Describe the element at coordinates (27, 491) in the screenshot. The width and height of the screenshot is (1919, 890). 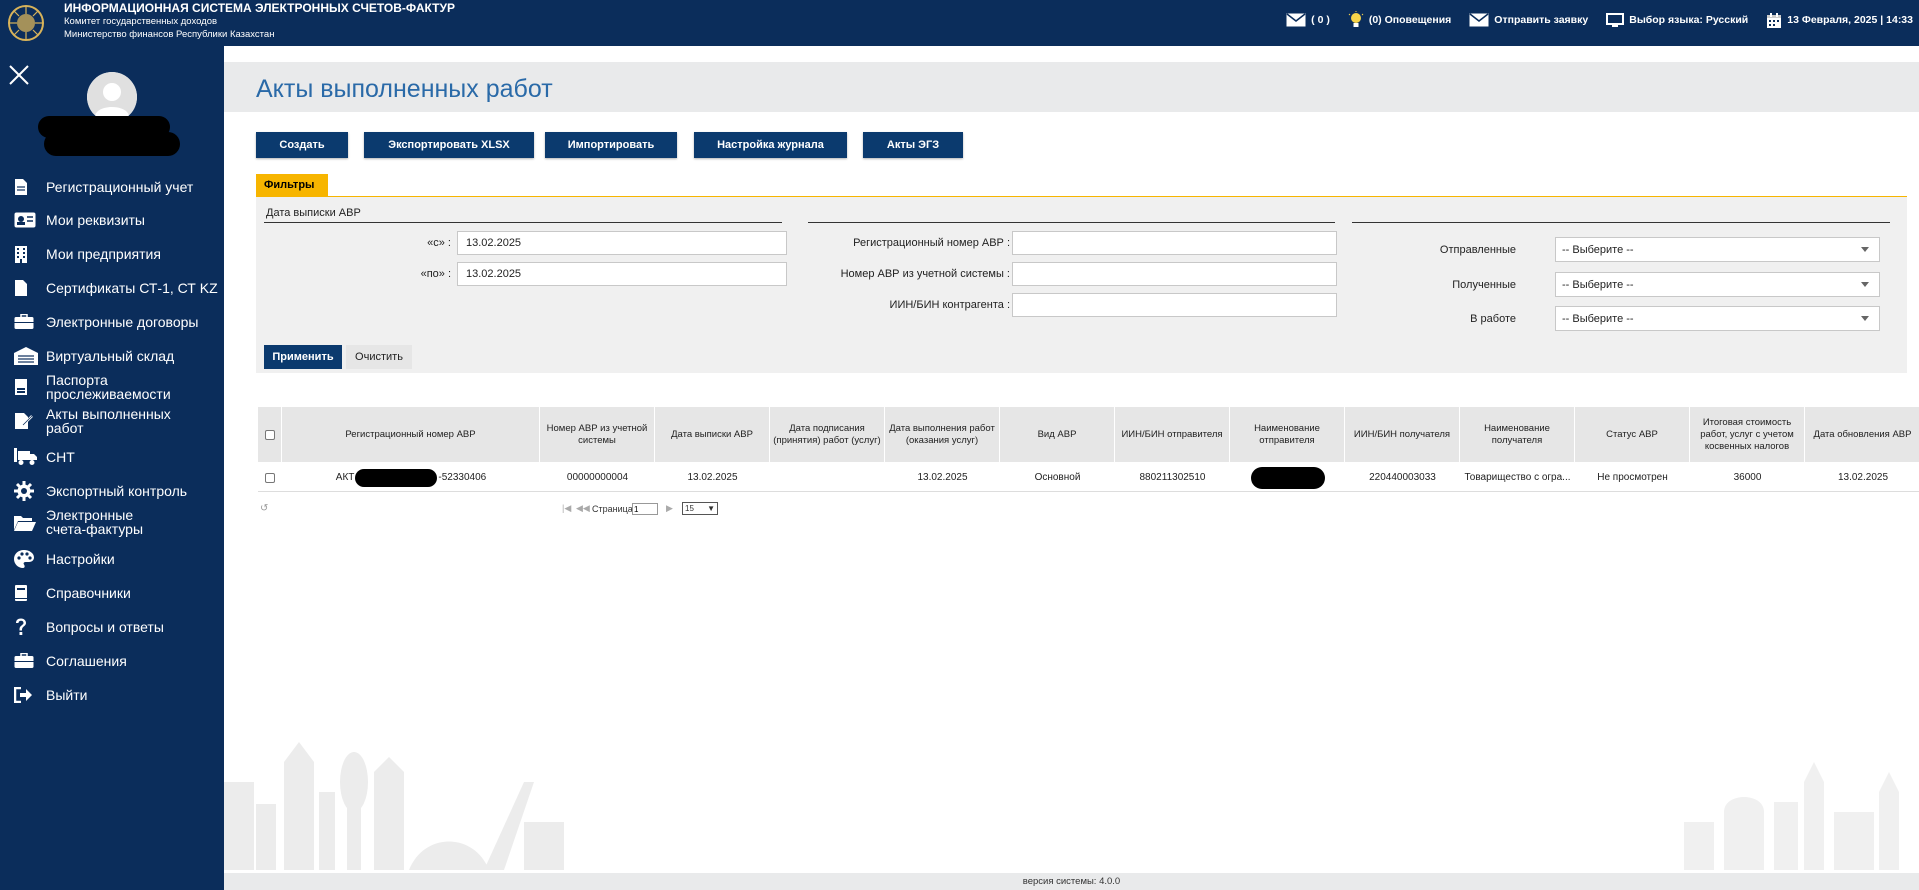
I see `cog-icon` at that location.